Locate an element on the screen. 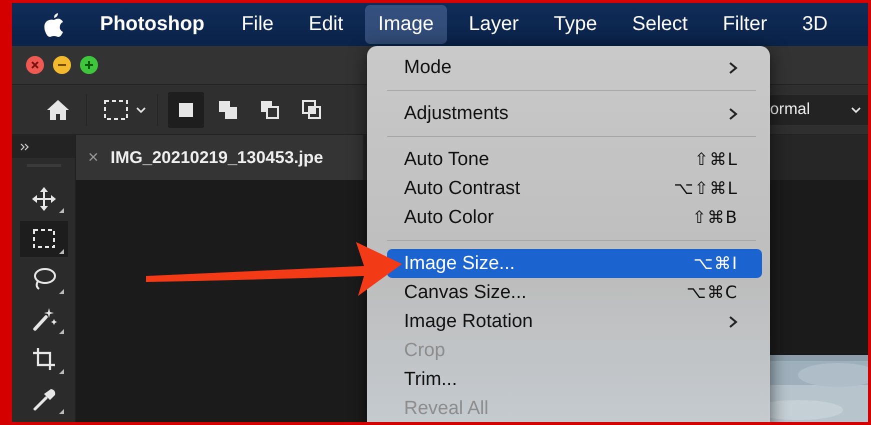 The height and width of the screenshot is (425, 871). tool-button is located at coordinates (44, 239).